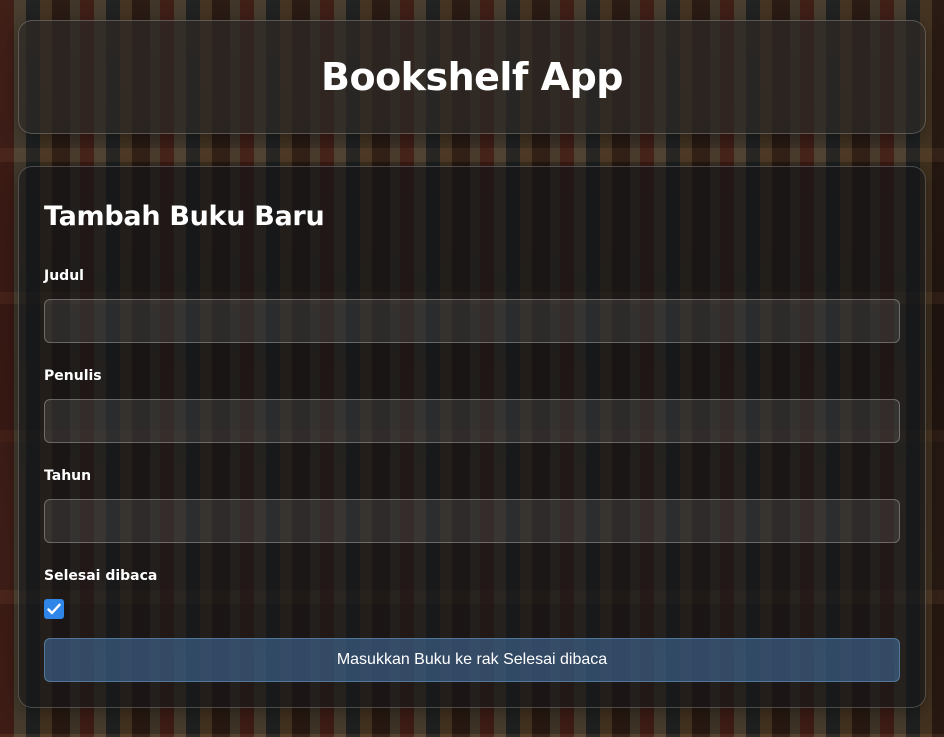  I want to click on checkmark-icon, so click(54, 609).